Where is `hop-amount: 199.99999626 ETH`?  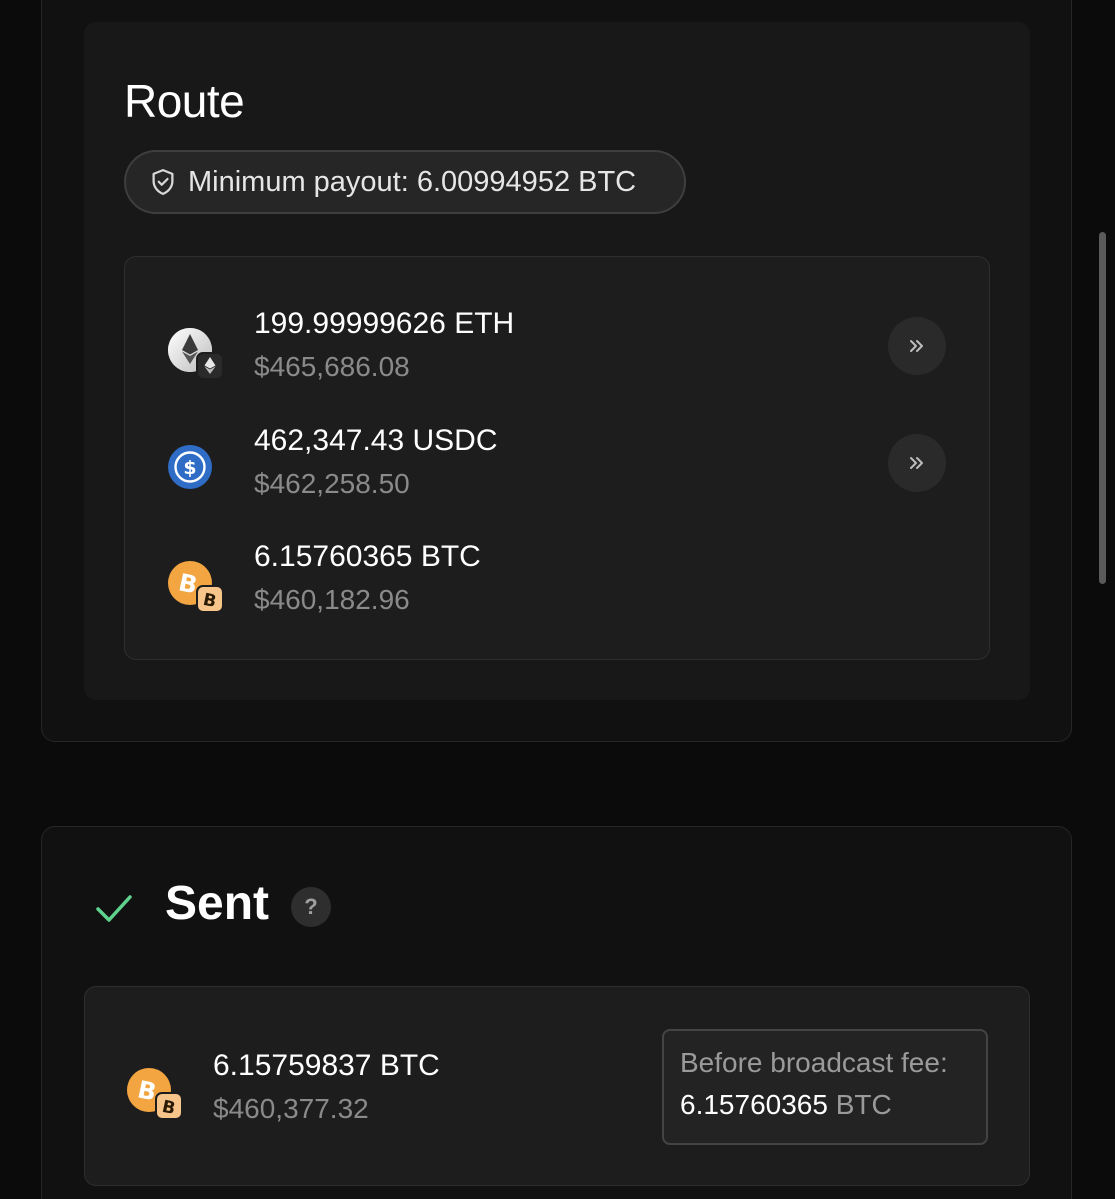 hop-amount: 199.99999626 ETH is located at coordinates (384, 323).